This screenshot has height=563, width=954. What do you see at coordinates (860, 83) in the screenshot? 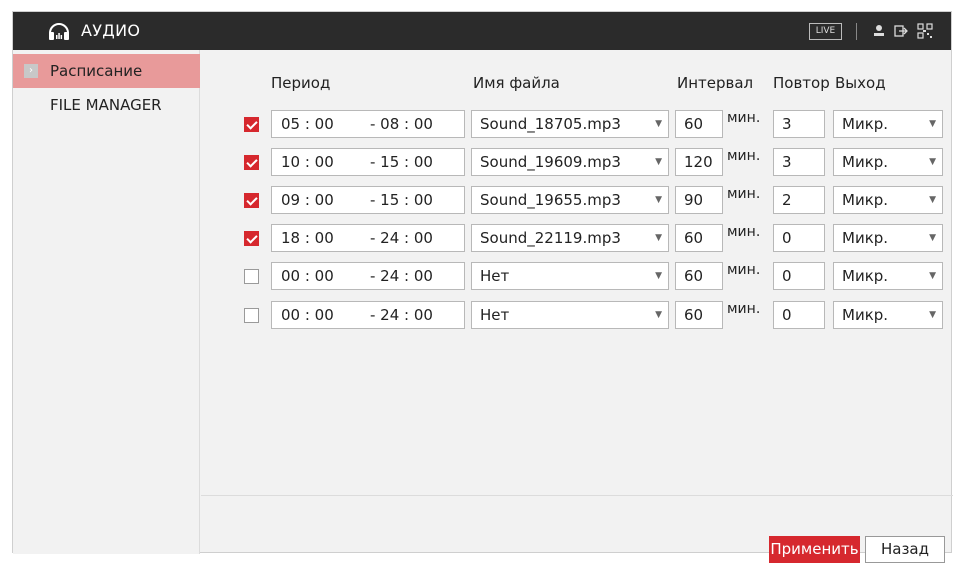
I see `column-header-output: Выход` at bounding box center [860, 83].